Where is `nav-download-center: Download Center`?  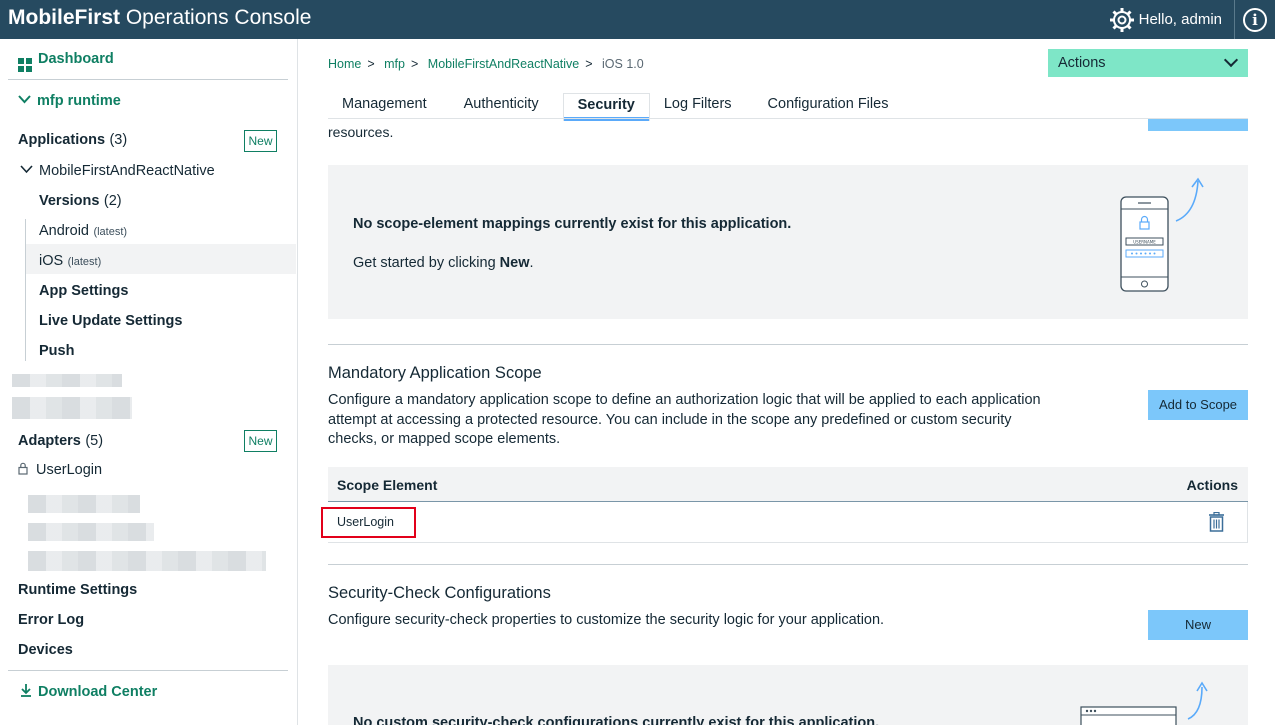 nav-download-center: Download Center is located at coordinates (88, 691).